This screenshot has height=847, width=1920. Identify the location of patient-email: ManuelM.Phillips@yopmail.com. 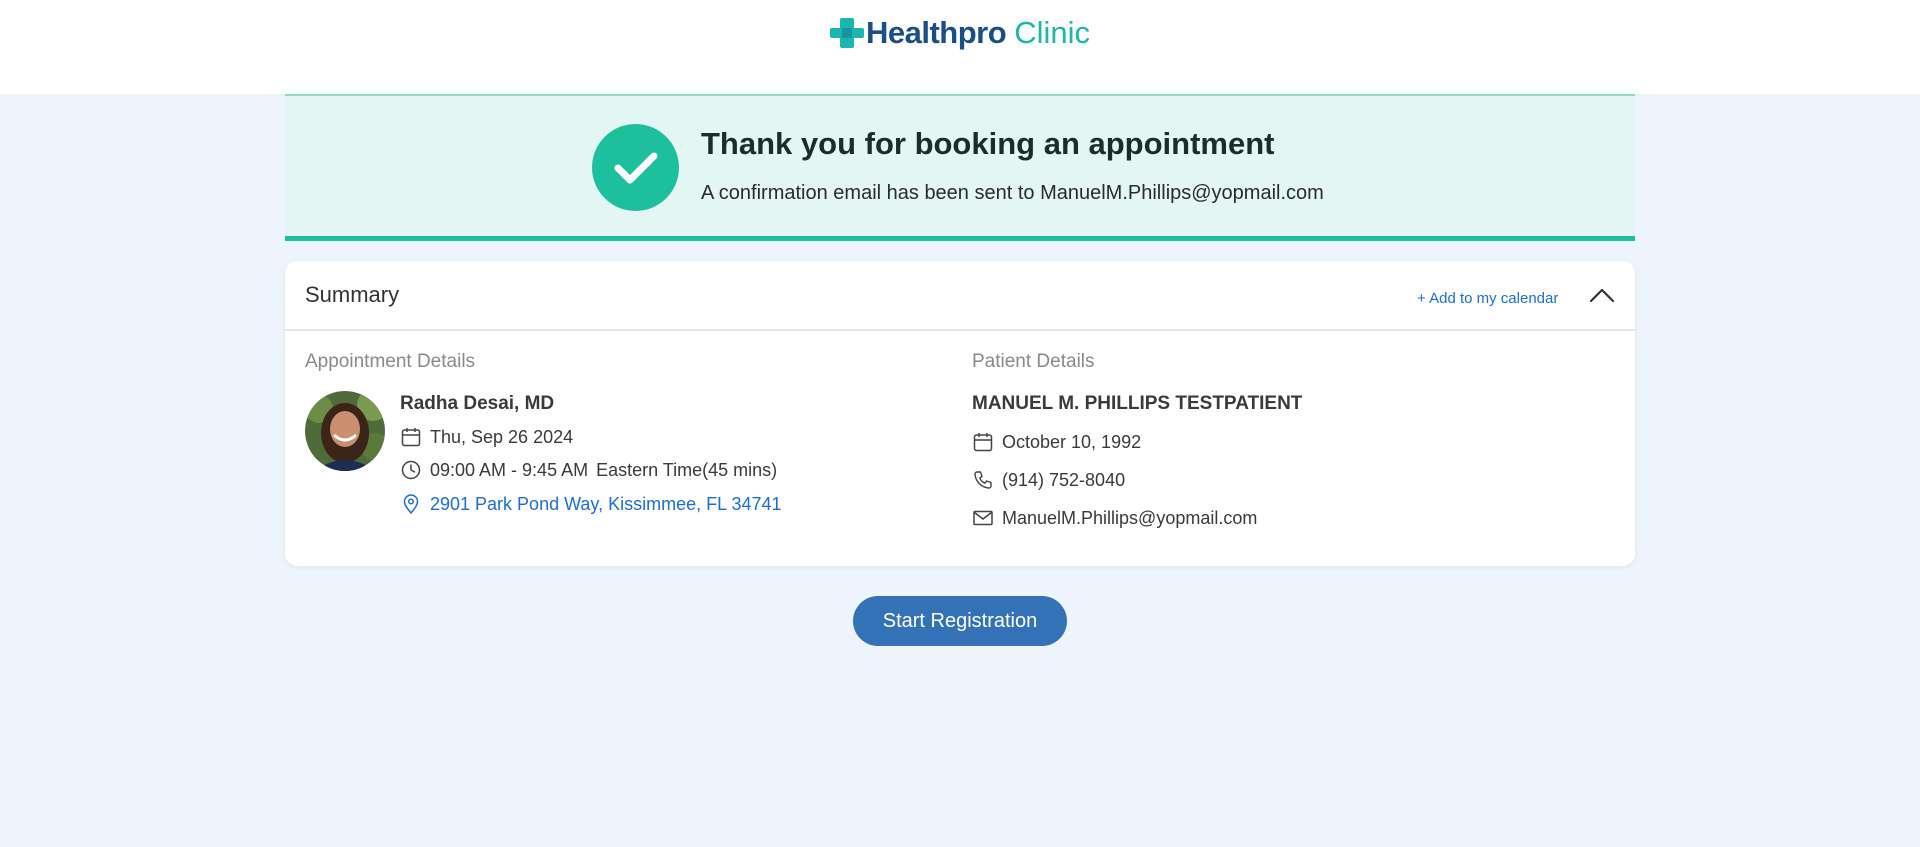
(1130, 517).